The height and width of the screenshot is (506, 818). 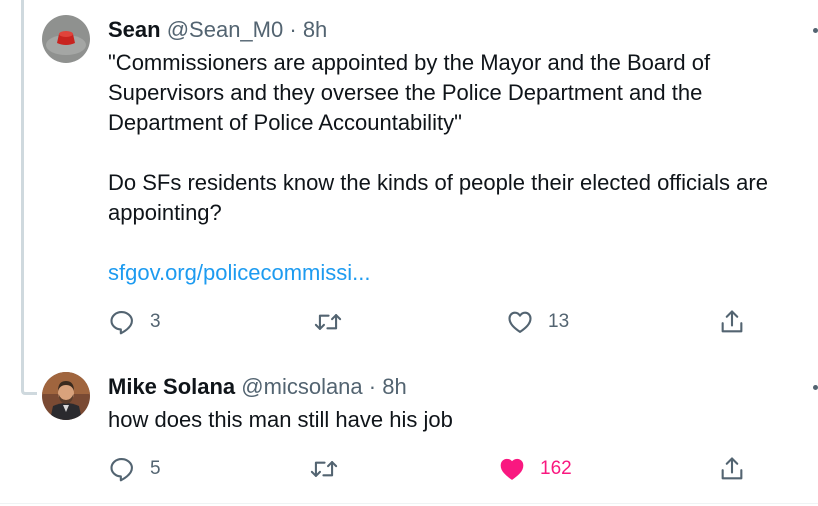 I want to click on reply-button: 5, so click(x=134, y=469).